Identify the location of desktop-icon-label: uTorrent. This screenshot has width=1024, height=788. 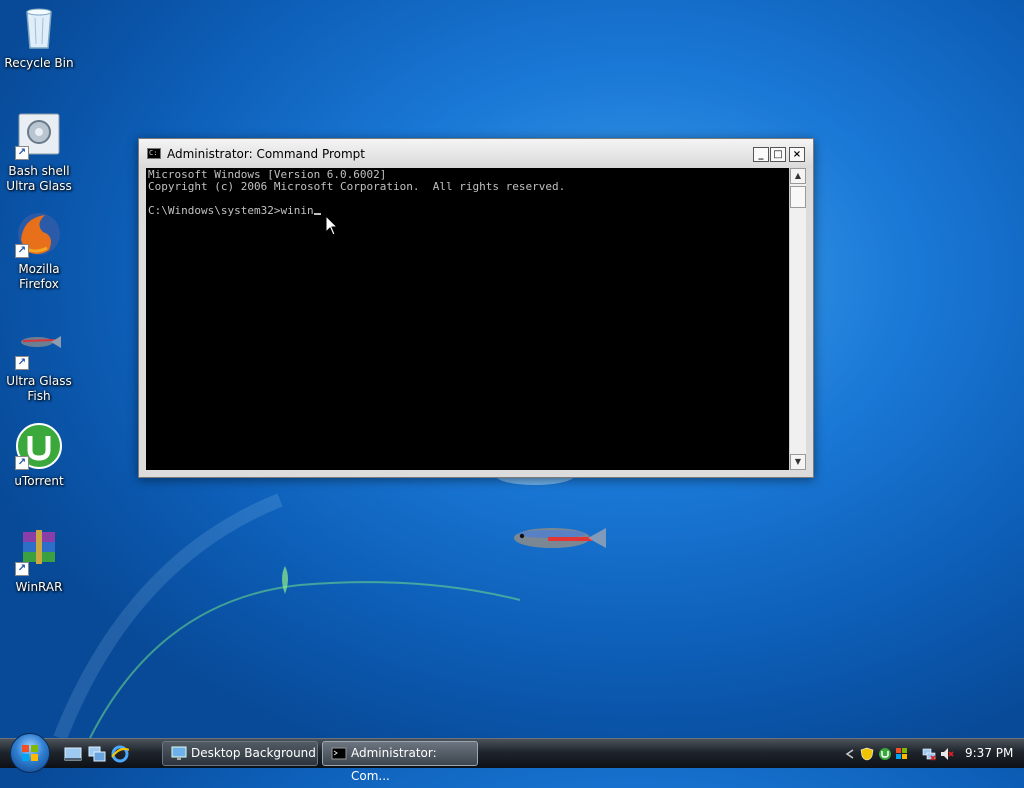
(39, 481).